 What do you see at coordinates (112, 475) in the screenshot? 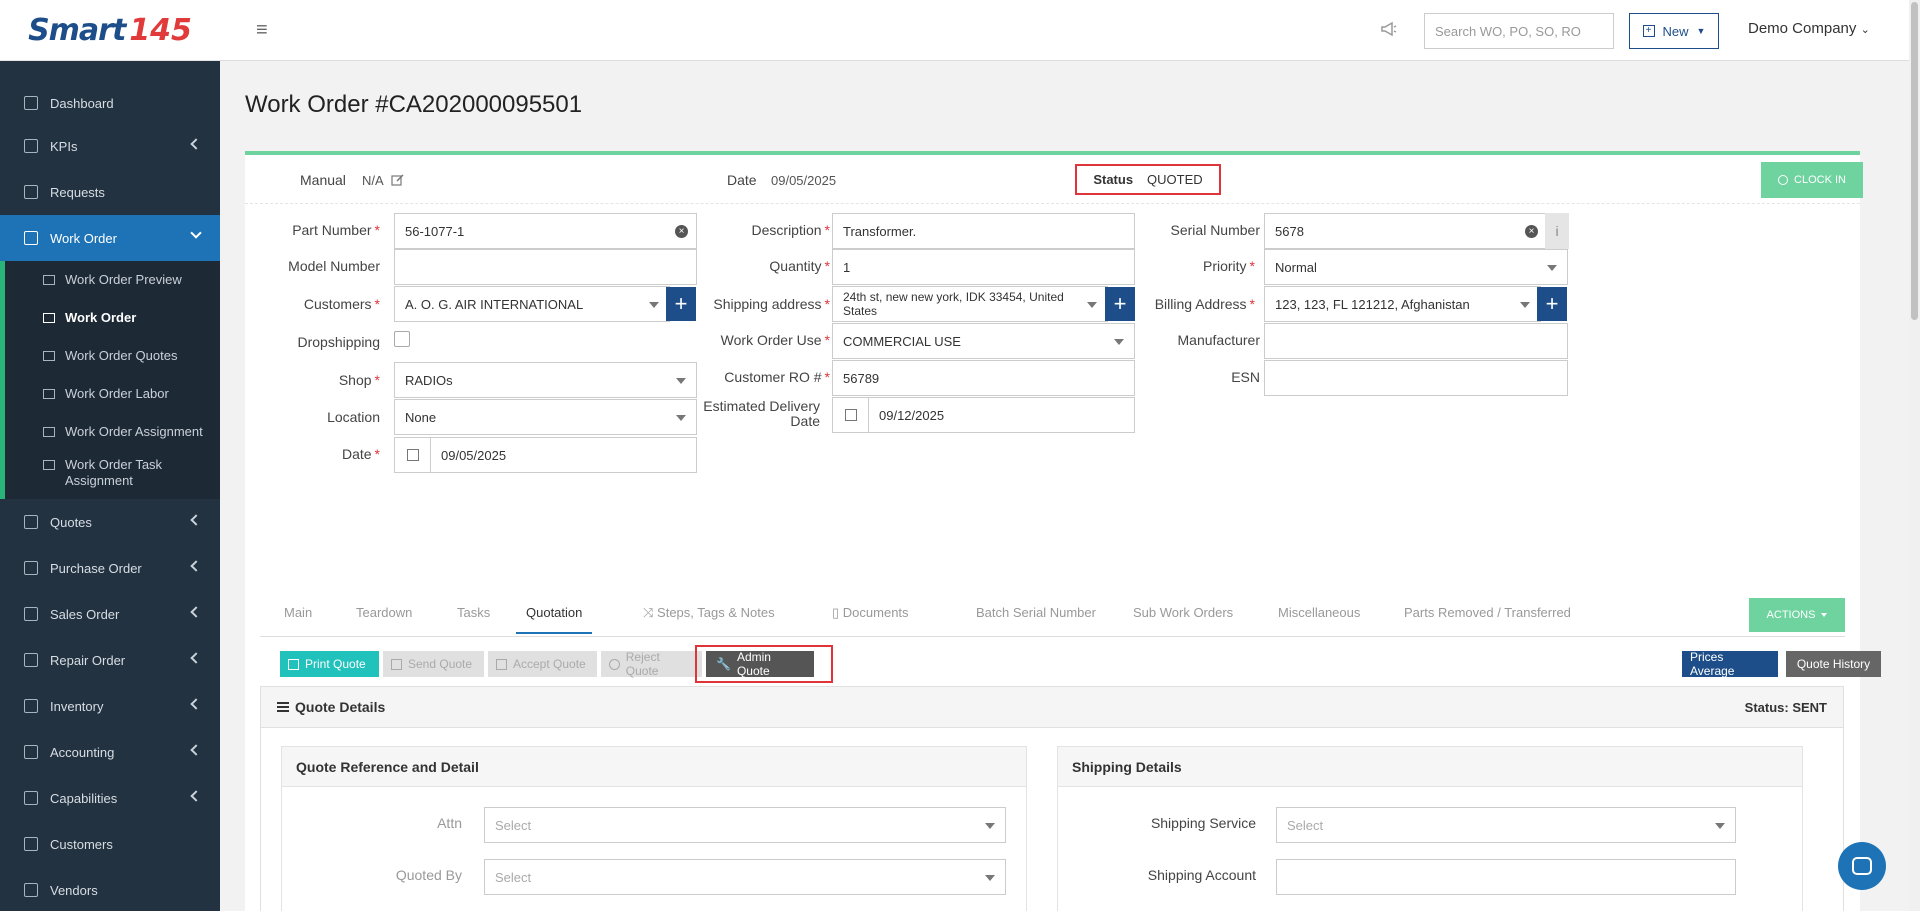
I see `submenu-work-order-task-assignment: Work Order Task Assignment` at bounding box center [112, 475].